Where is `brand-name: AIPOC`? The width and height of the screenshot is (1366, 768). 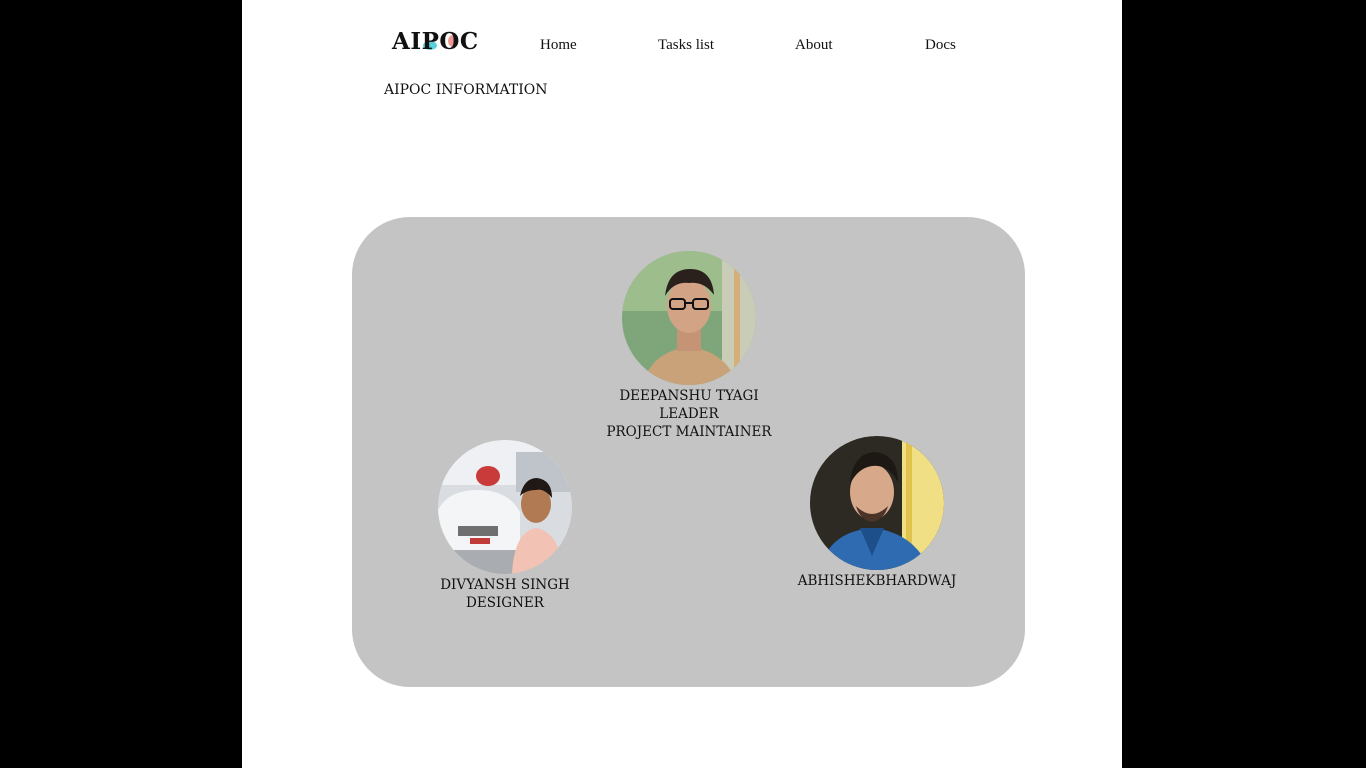 brand-name: AIPOC is located at coordinates (435, 41).